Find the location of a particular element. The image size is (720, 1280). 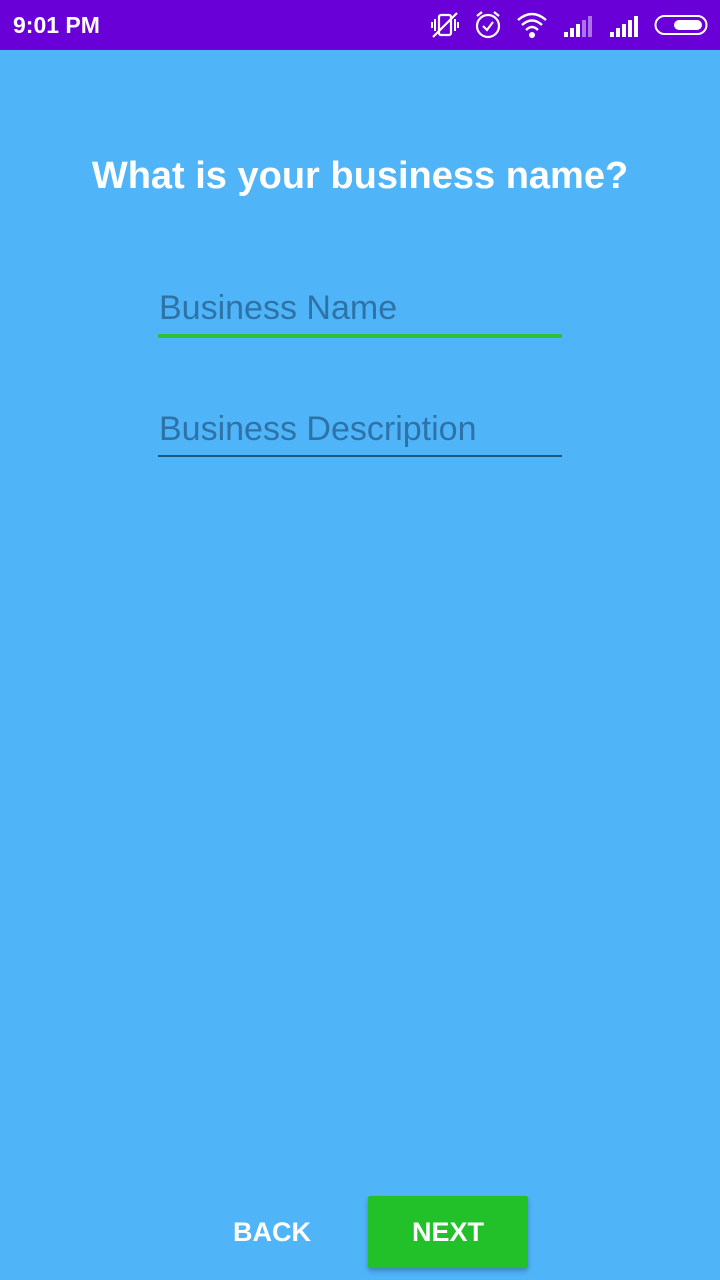

next-button: NEXT is located at coordinates (448, 1232).